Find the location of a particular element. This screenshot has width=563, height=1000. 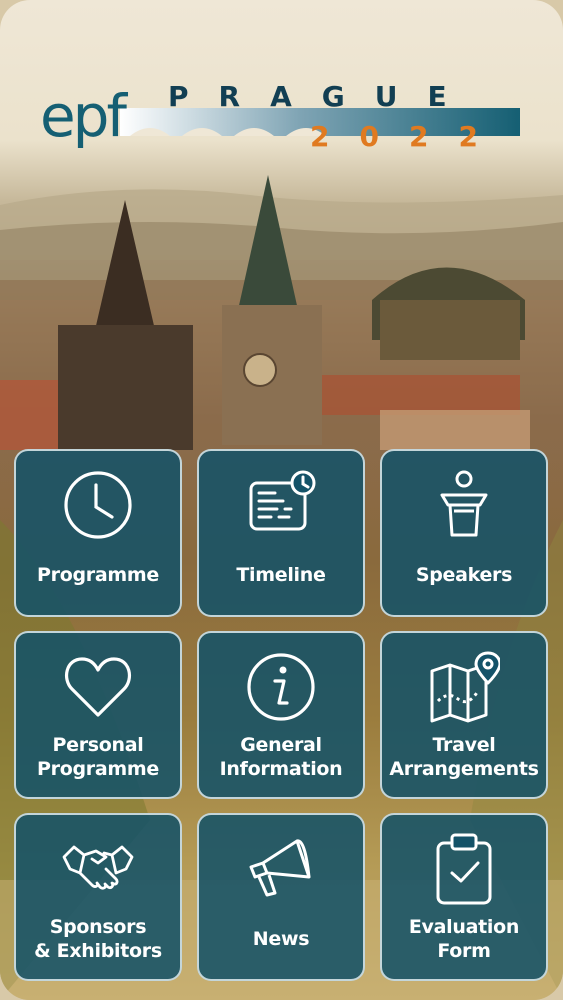

general-information-label-line1: General is located at coordinates (281, 745).